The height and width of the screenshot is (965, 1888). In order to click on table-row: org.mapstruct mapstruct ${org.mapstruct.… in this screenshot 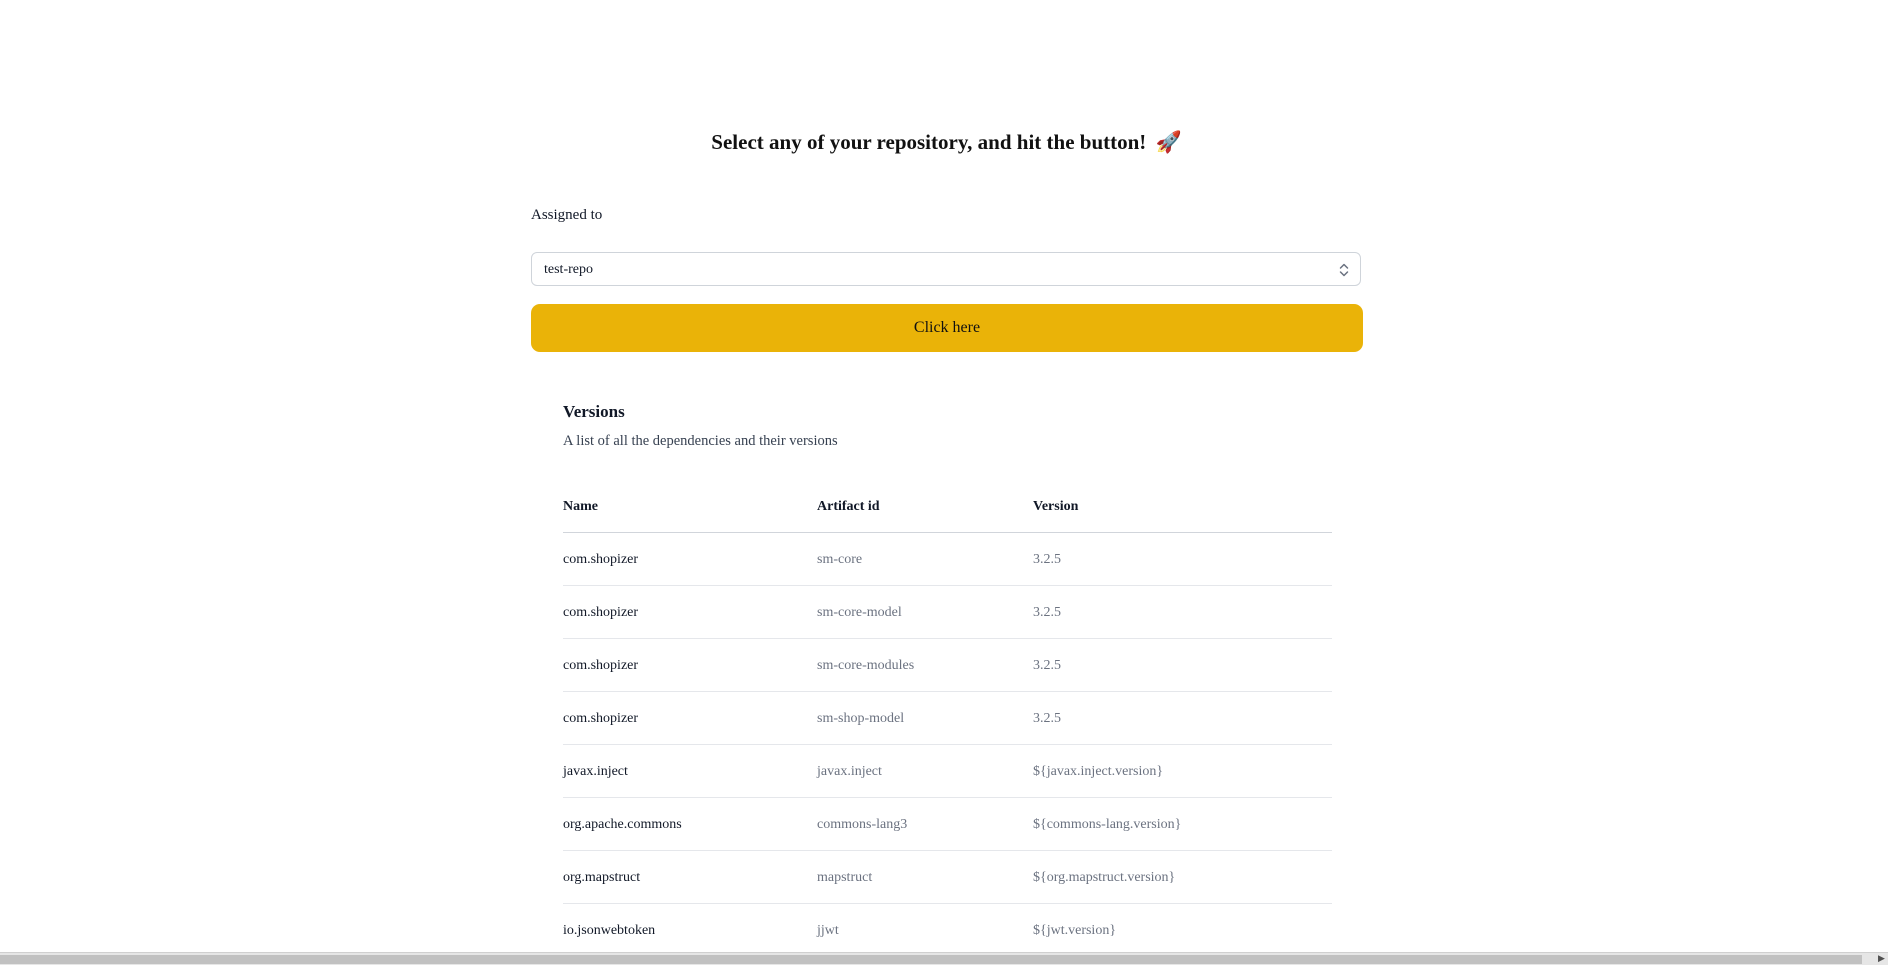, I will do `click(947, 877)`.